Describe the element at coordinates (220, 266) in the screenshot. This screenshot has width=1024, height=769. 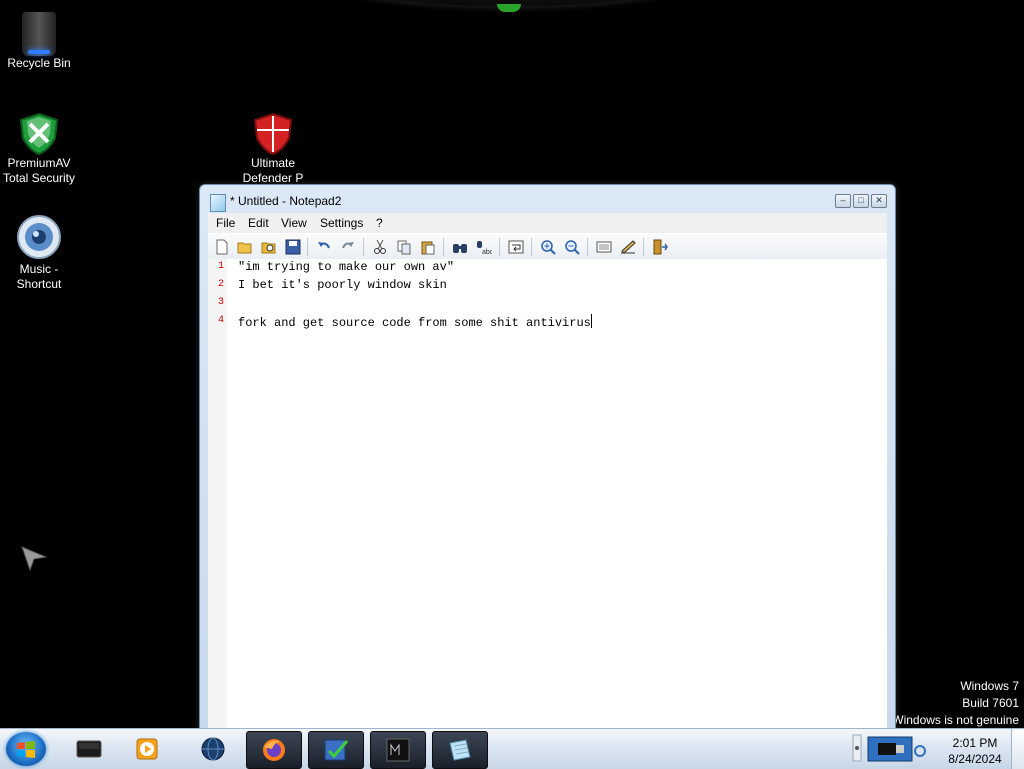
I see `line-number: 1` at that location.